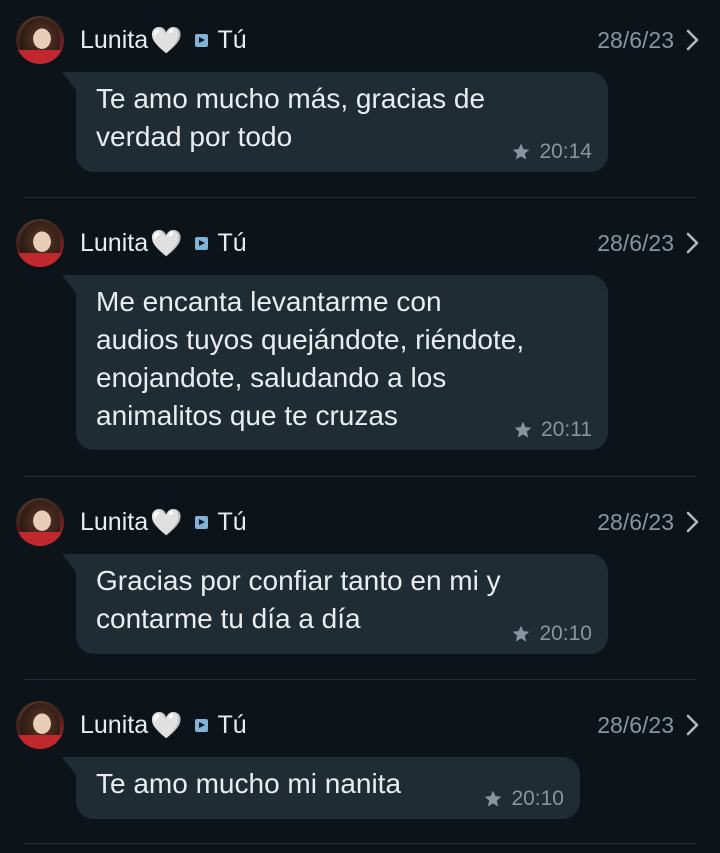  What do you see at coordinates (321, 788) in the screenshot?
I see `message-bubble: Te amo mucho mi nanita 20:10` at bounding box center [321, 788].